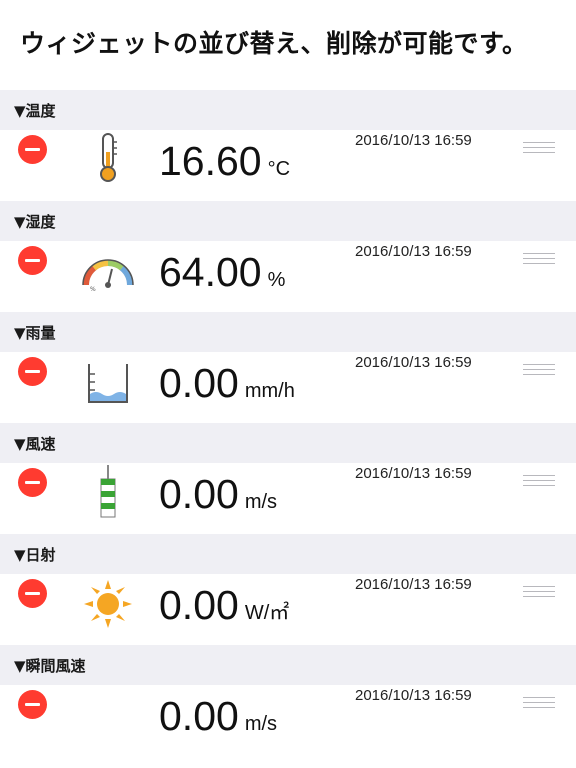 The image size is (576, 768). What do you see at coordinates (279, 169) in the screenshot?
I see `value-unit: °C` at bounding box center [279, 169].